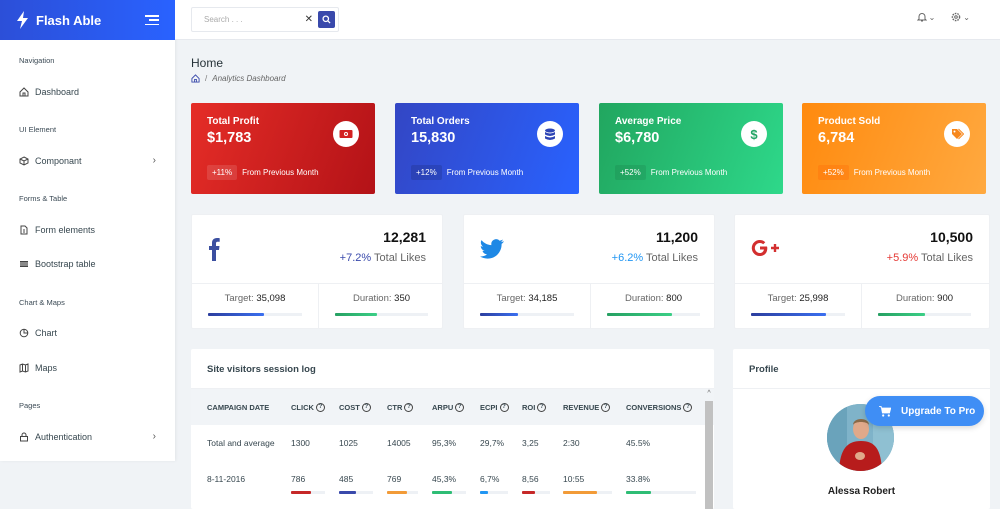 The image size is (1000, 509). I want to click on cell-value: 2:30, so click(571, 443).